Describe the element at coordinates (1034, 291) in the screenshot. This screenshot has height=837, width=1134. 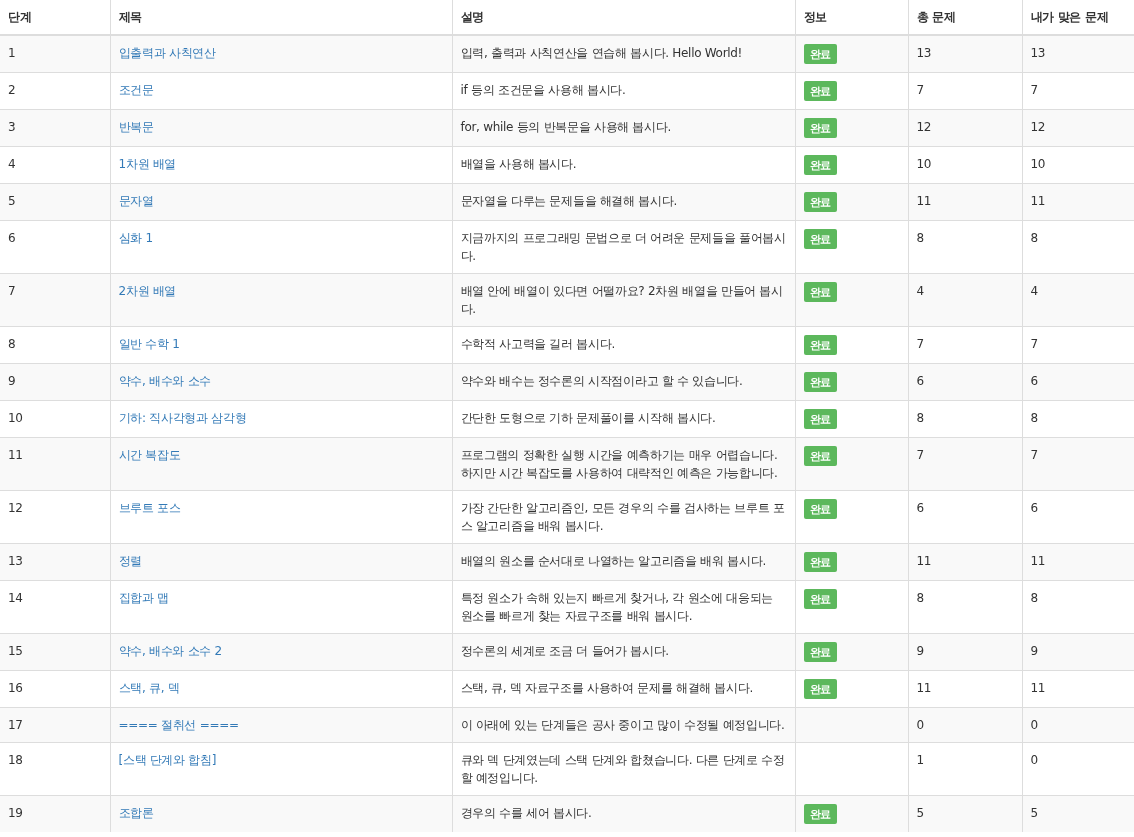
I see `solved-problems: 4` at that location.